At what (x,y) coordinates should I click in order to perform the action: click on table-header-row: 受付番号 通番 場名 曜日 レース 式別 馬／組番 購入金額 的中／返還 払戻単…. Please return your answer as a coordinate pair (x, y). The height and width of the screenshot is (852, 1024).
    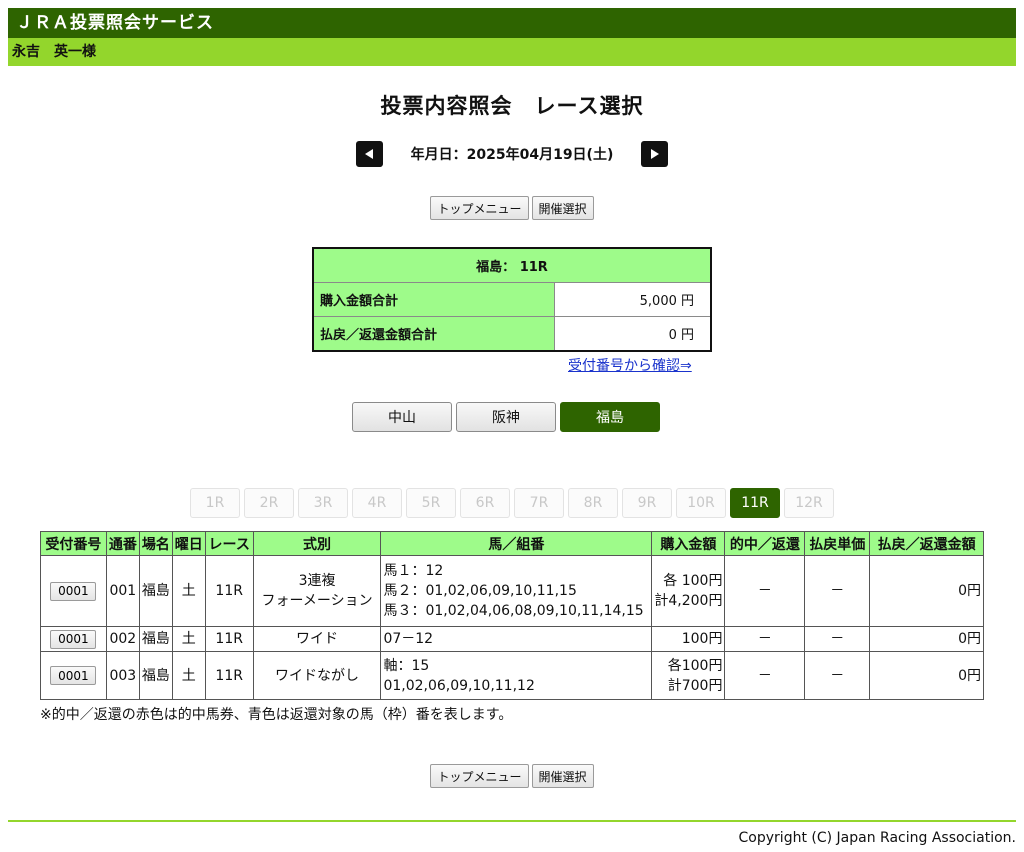
    Looking at the image, I should click on (512, 543).